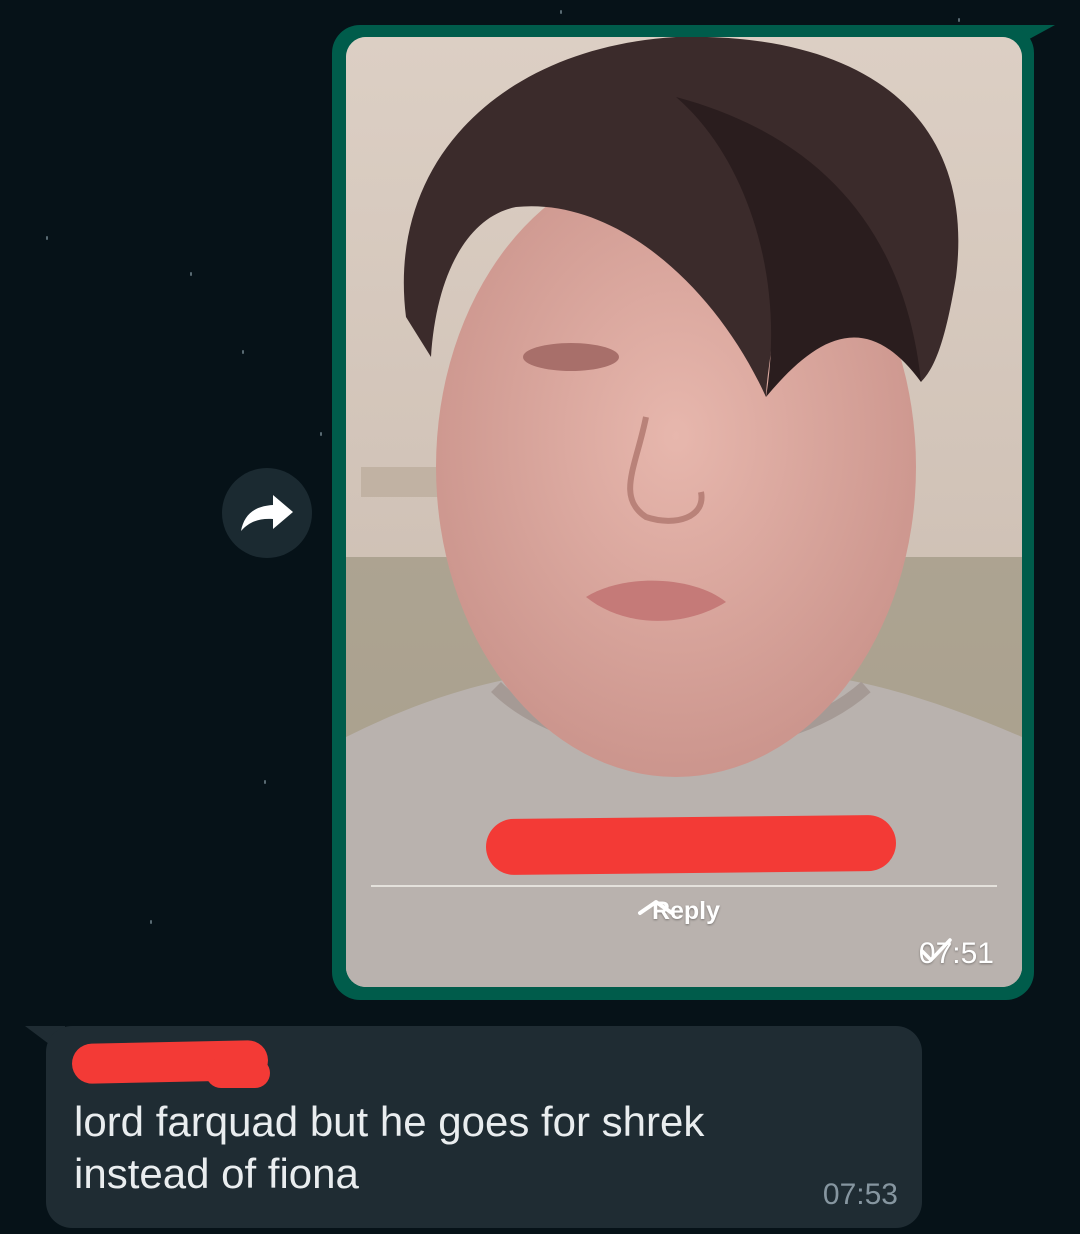  I want to click on forward-button, so click(267, 513).